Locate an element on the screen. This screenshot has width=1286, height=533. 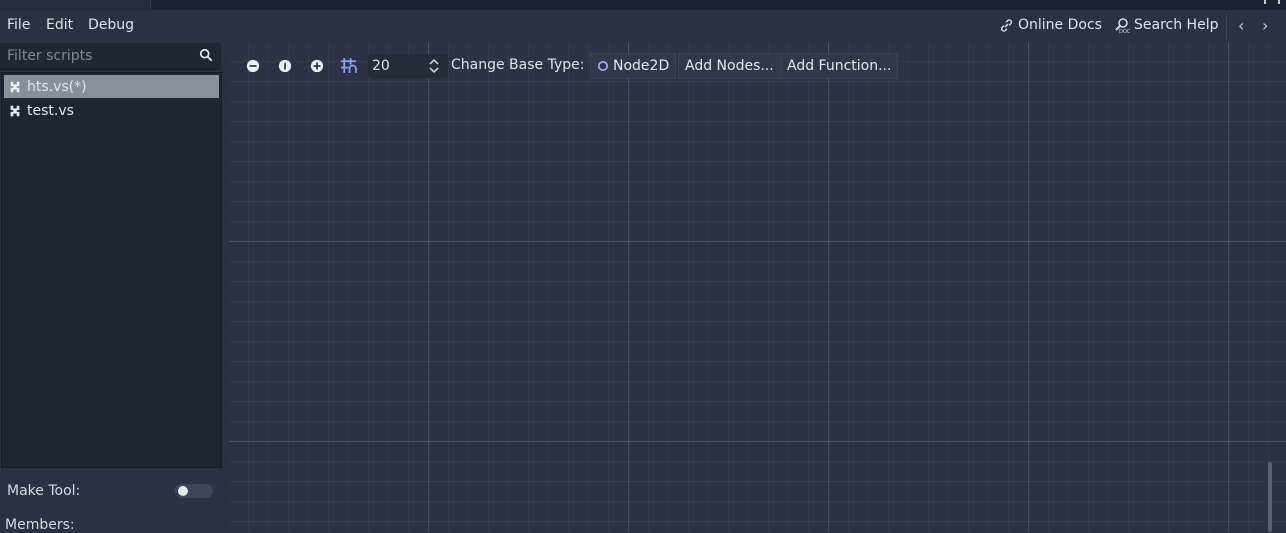
spin-arrows-icon is located at coordinates (434, 66).